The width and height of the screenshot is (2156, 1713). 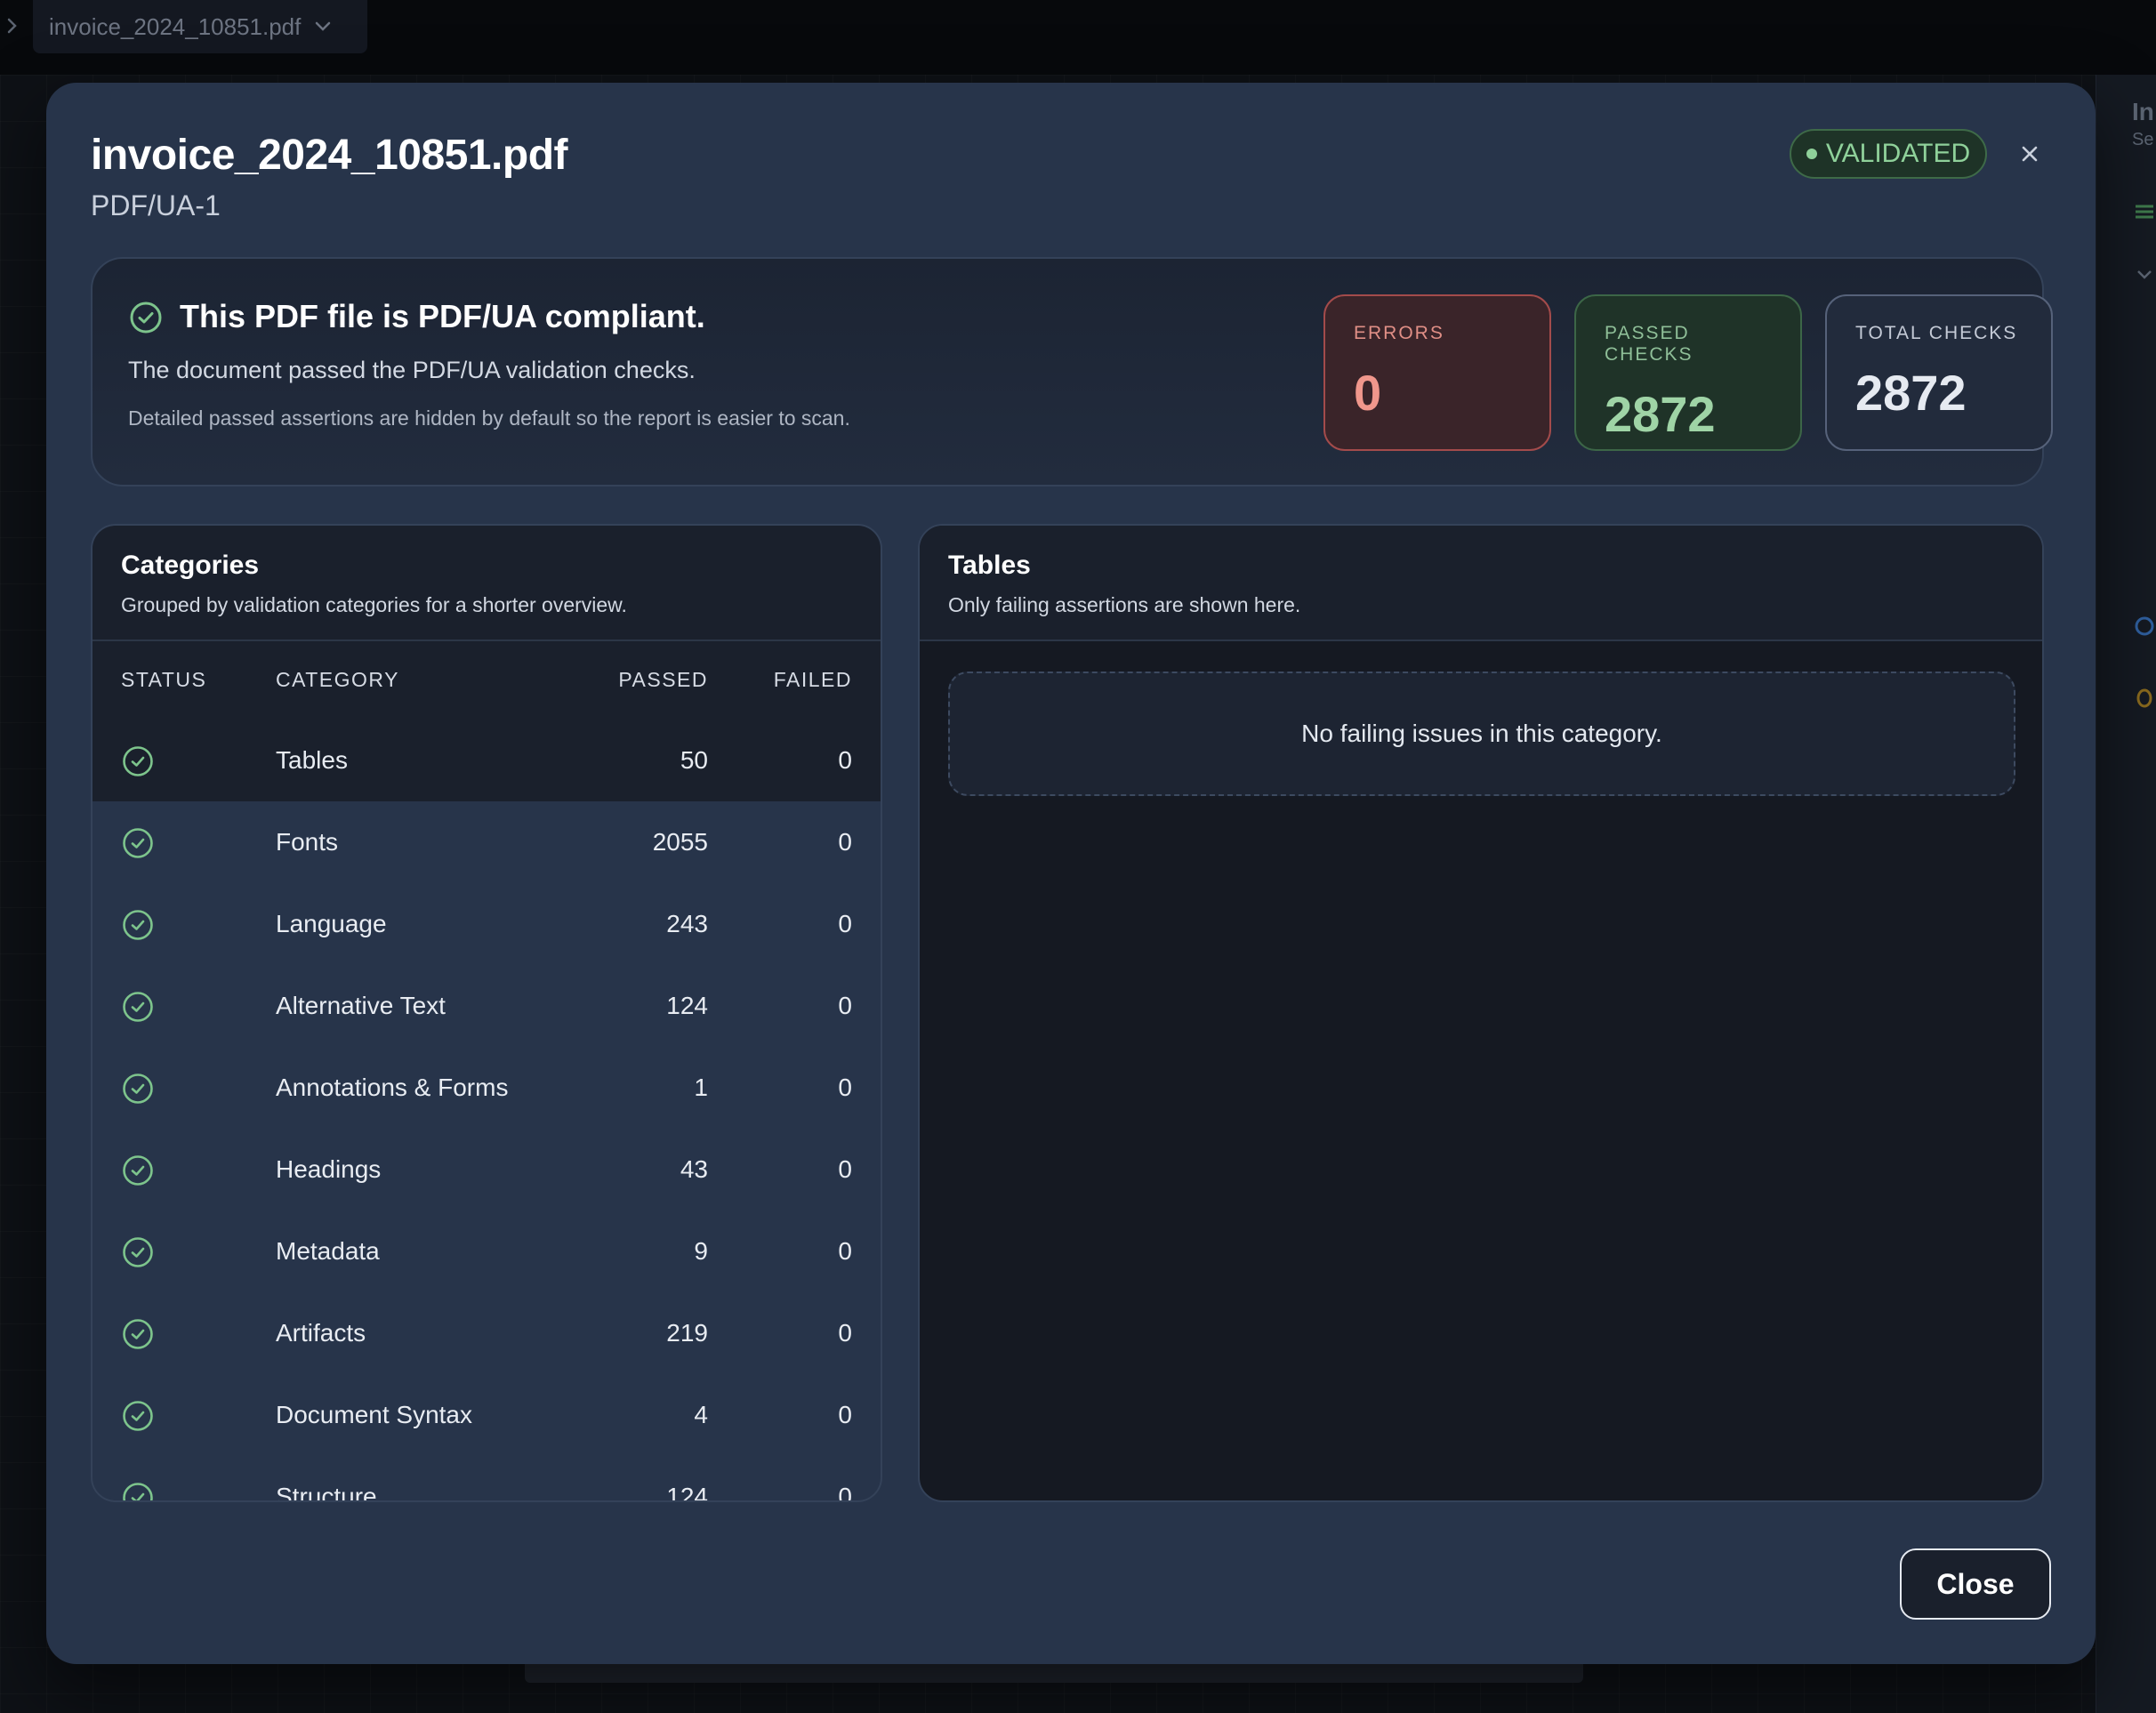 I want to click on compliance-headline: This PDF file is PDF/UA compliant., so click(x=443, y=316).